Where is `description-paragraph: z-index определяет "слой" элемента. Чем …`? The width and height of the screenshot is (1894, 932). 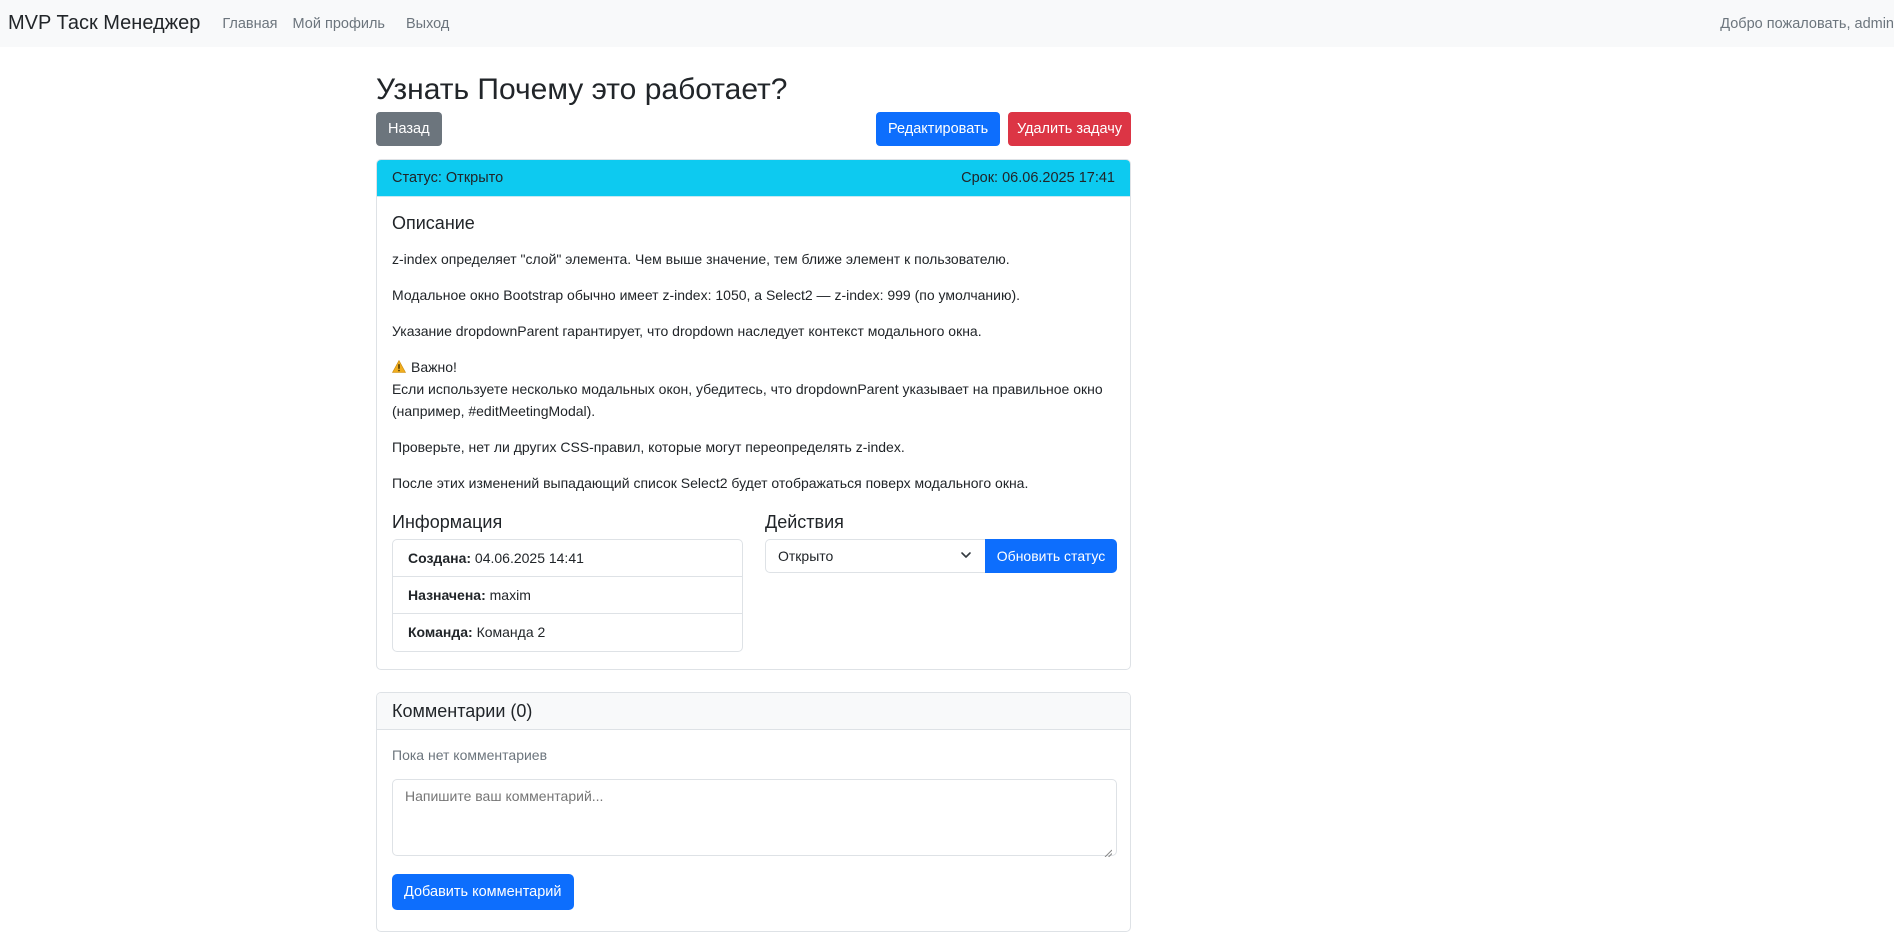
description-paragraph: z-index определяет "слой" элемента. Чем … is located at coordinates (701, 259).